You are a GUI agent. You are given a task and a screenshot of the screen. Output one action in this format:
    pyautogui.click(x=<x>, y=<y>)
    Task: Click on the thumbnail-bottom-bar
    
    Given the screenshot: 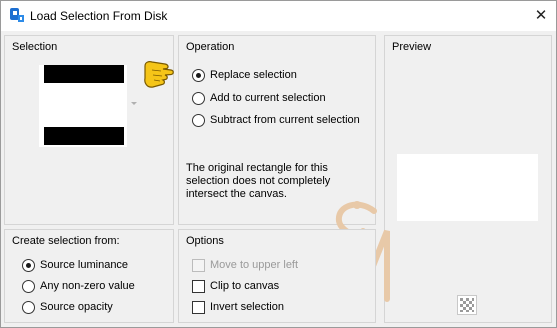 What is the action you would take?
    pyautogui.click(x=84, y=136)
    